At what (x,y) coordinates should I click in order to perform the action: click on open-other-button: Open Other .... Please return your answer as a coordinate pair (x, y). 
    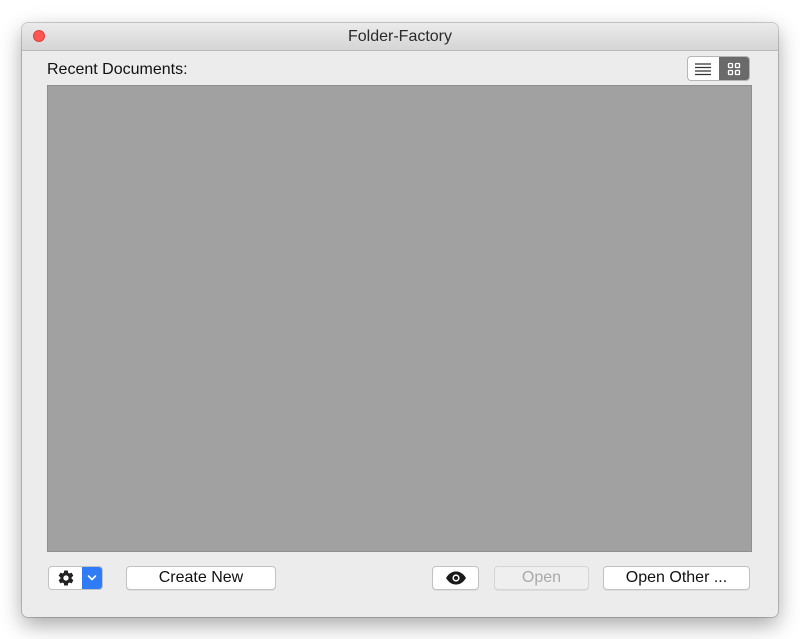
    Looking at the image, I should click on (676, 578).